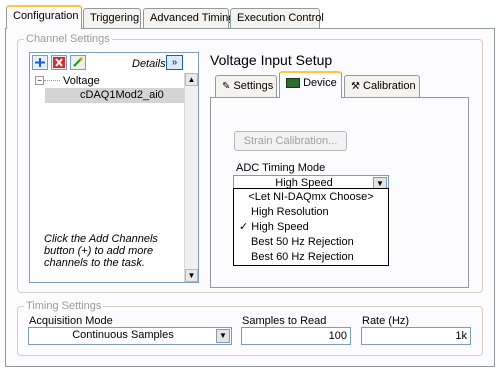 Image resolution: width=500 pixels, height=371 pixels. What do you see at coordinates (226, 86) in the screenshot?
I see `settings-icon: ✎` at bounding box center [226, 86].